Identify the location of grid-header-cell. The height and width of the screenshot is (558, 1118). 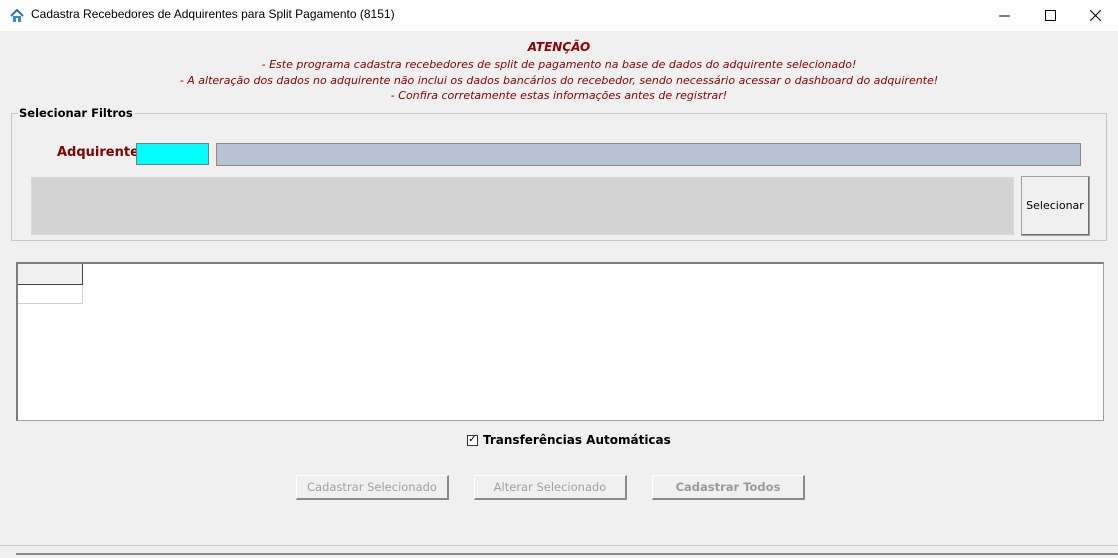
(50, 274).